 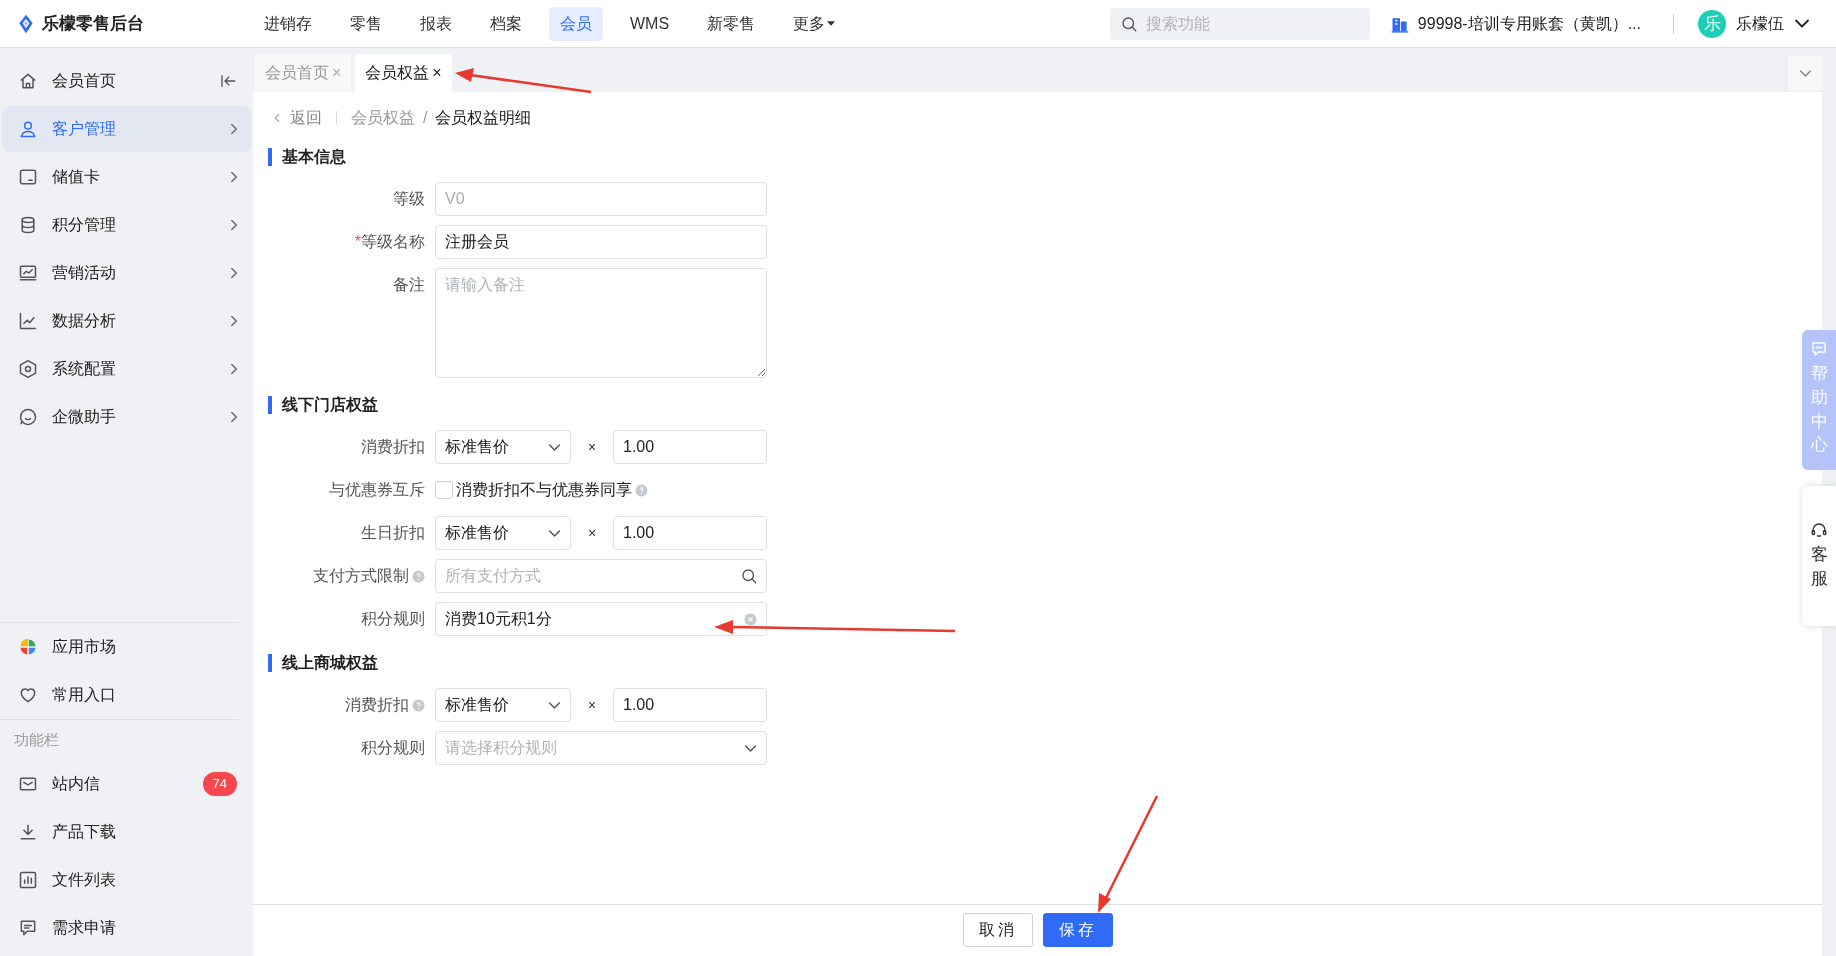 I want to click on clear-icon, so click(x=750, y=619).